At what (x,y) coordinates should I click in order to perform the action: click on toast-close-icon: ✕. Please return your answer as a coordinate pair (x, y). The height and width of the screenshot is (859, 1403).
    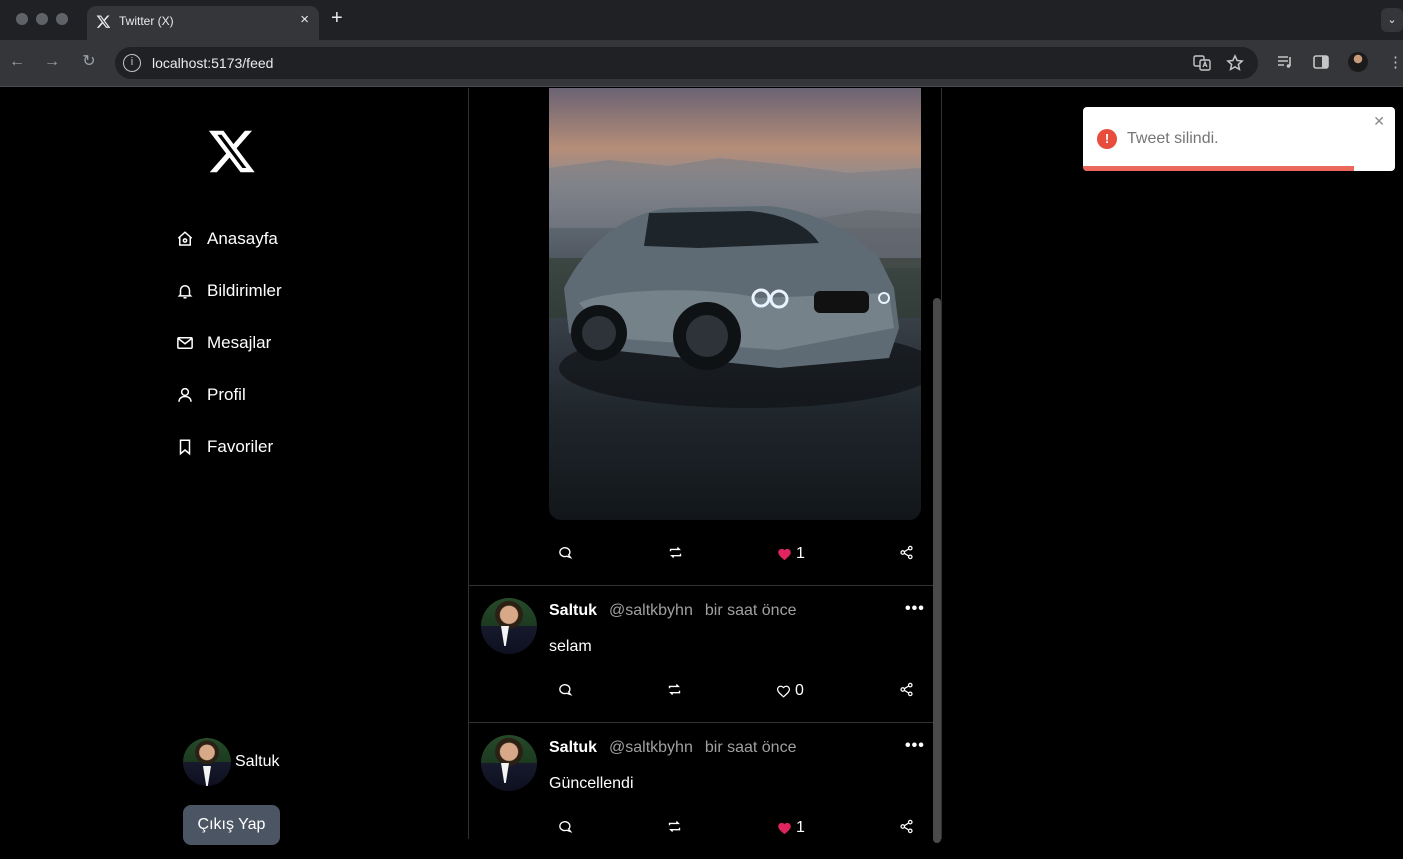
    Looking at the image, I should click on (1379, 121).